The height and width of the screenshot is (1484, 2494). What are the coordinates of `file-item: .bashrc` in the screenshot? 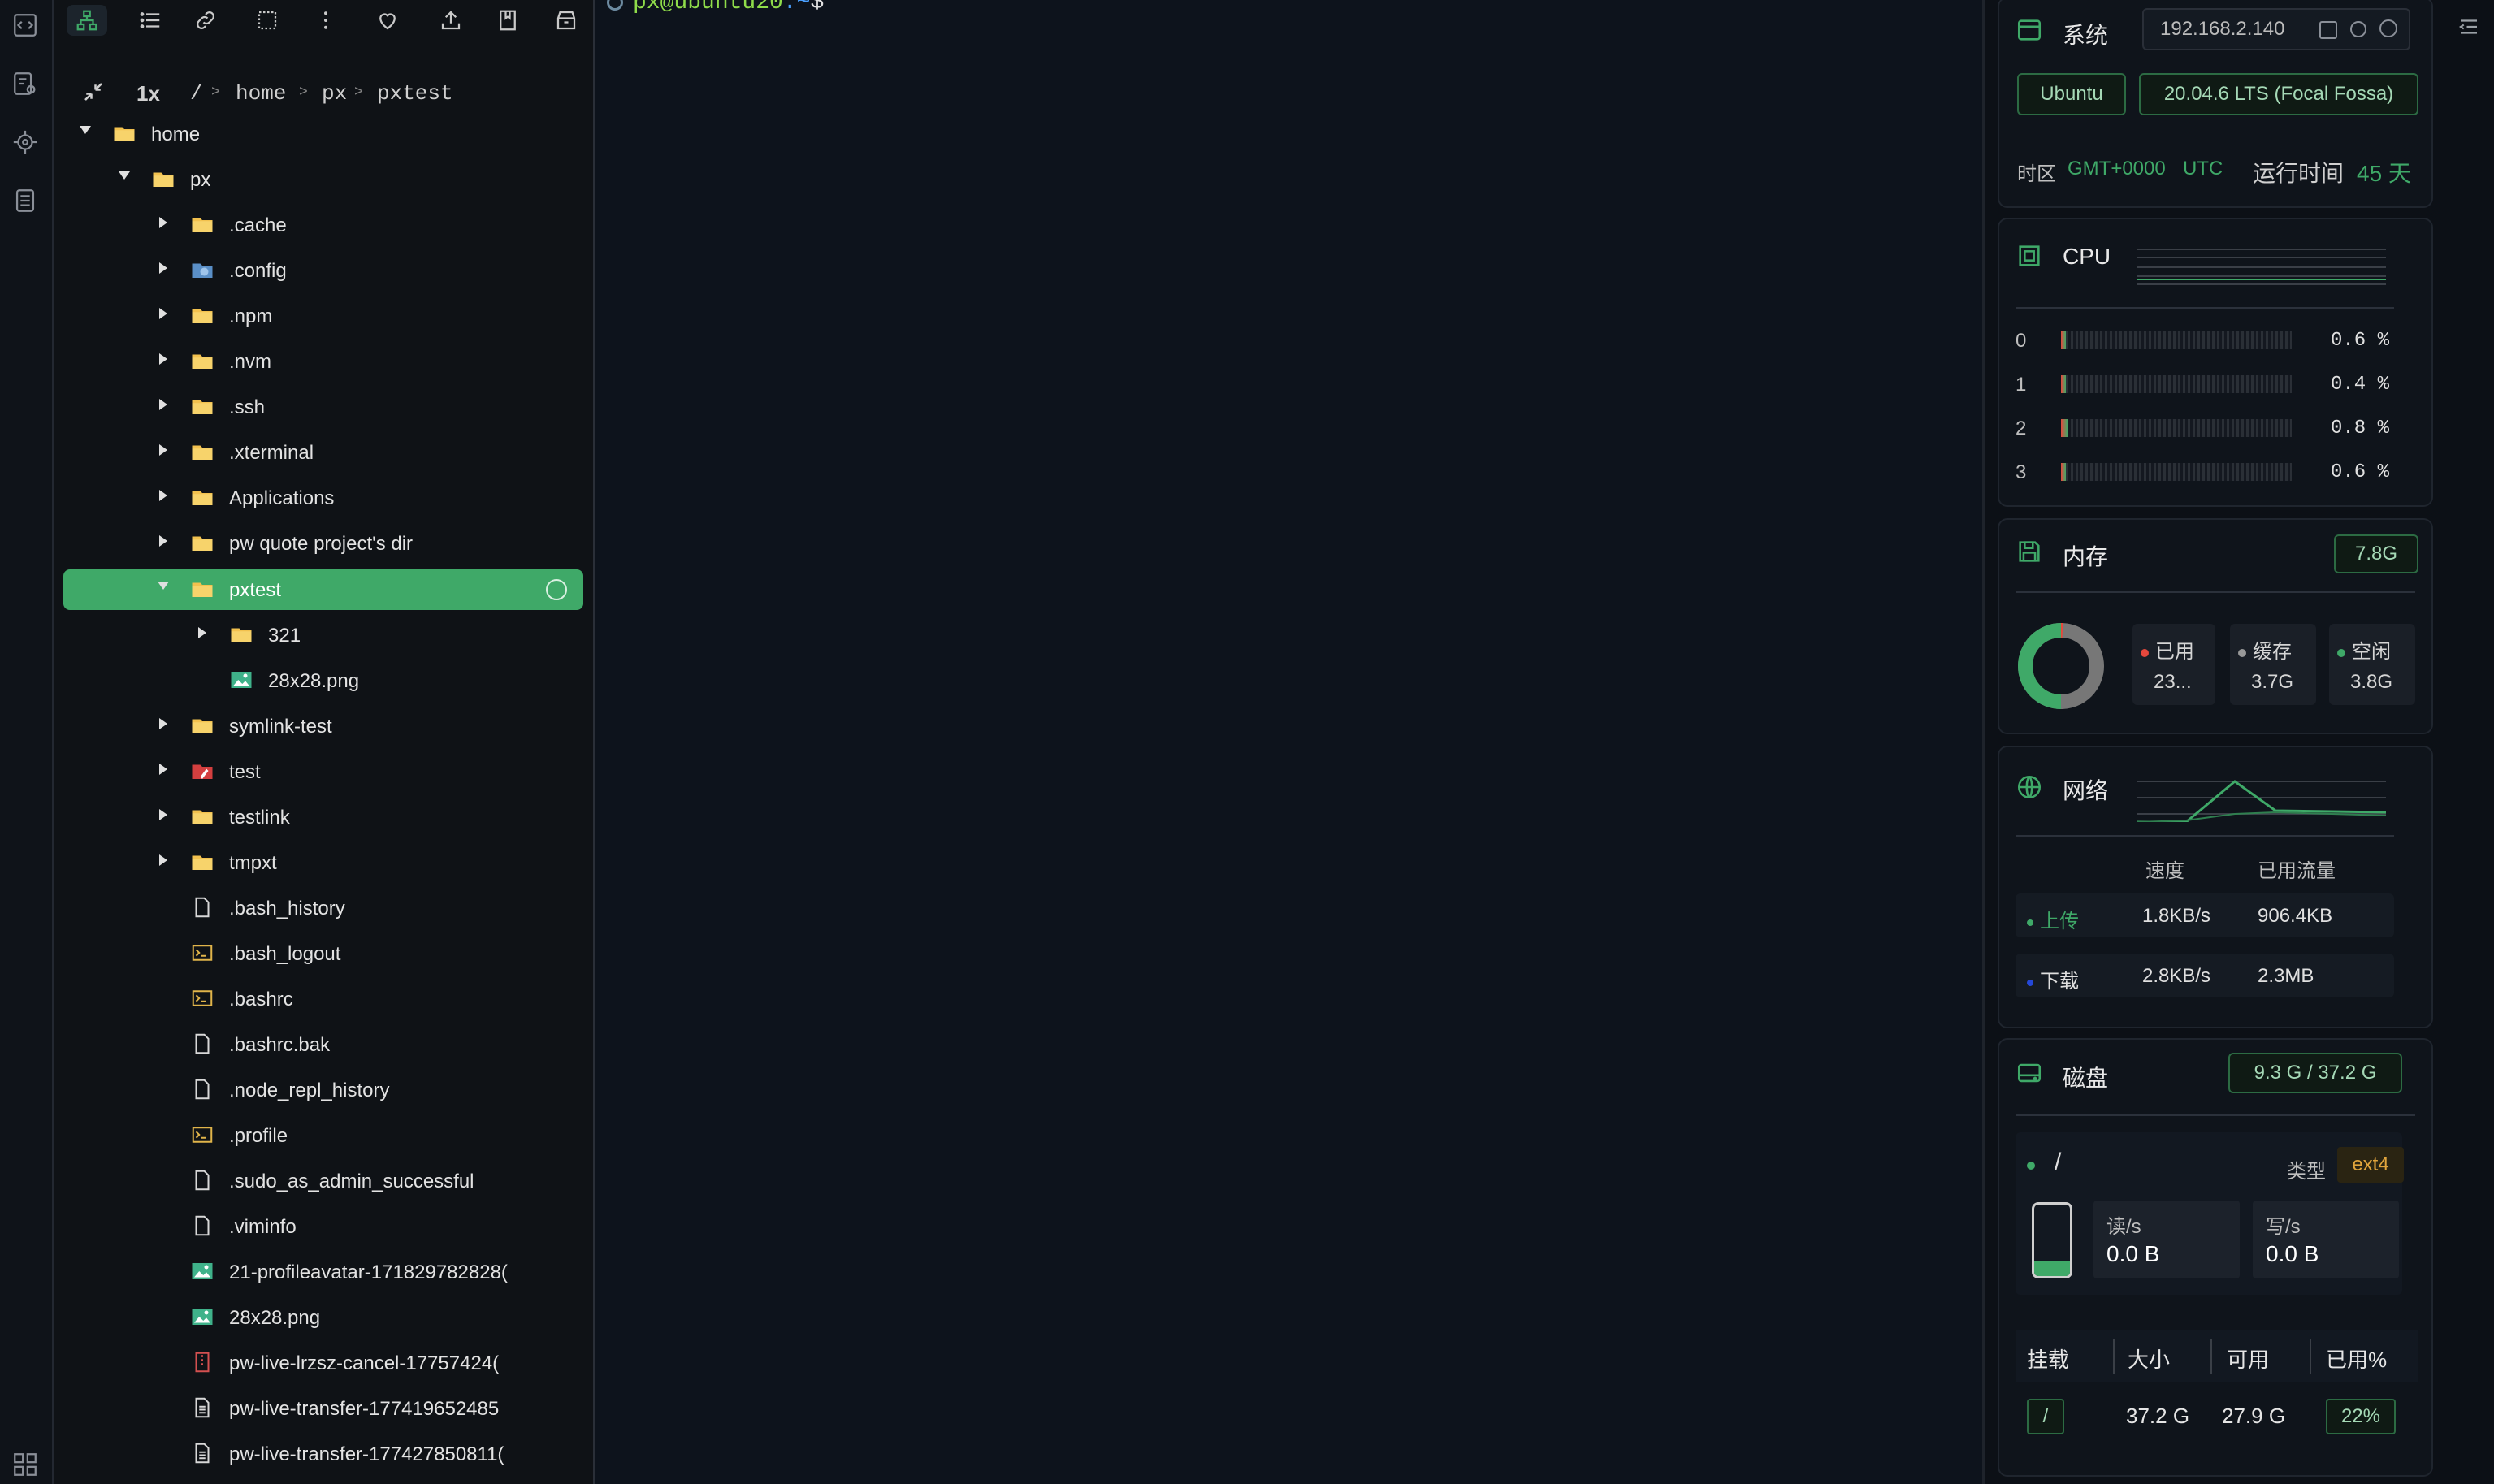 It's located at (323, 999).